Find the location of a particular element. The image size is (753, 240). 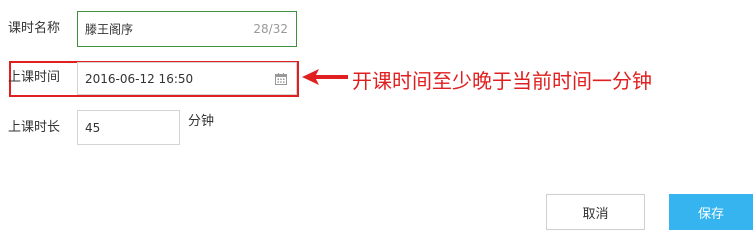

start-time-input: 2016-06-12 16:50 is located at coordinates (187, 78).